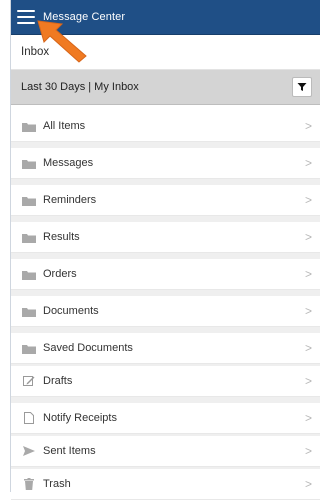 This screenshot has width=320, height=500. I want to click on inbox-label: Inbox, so click(35, 52).